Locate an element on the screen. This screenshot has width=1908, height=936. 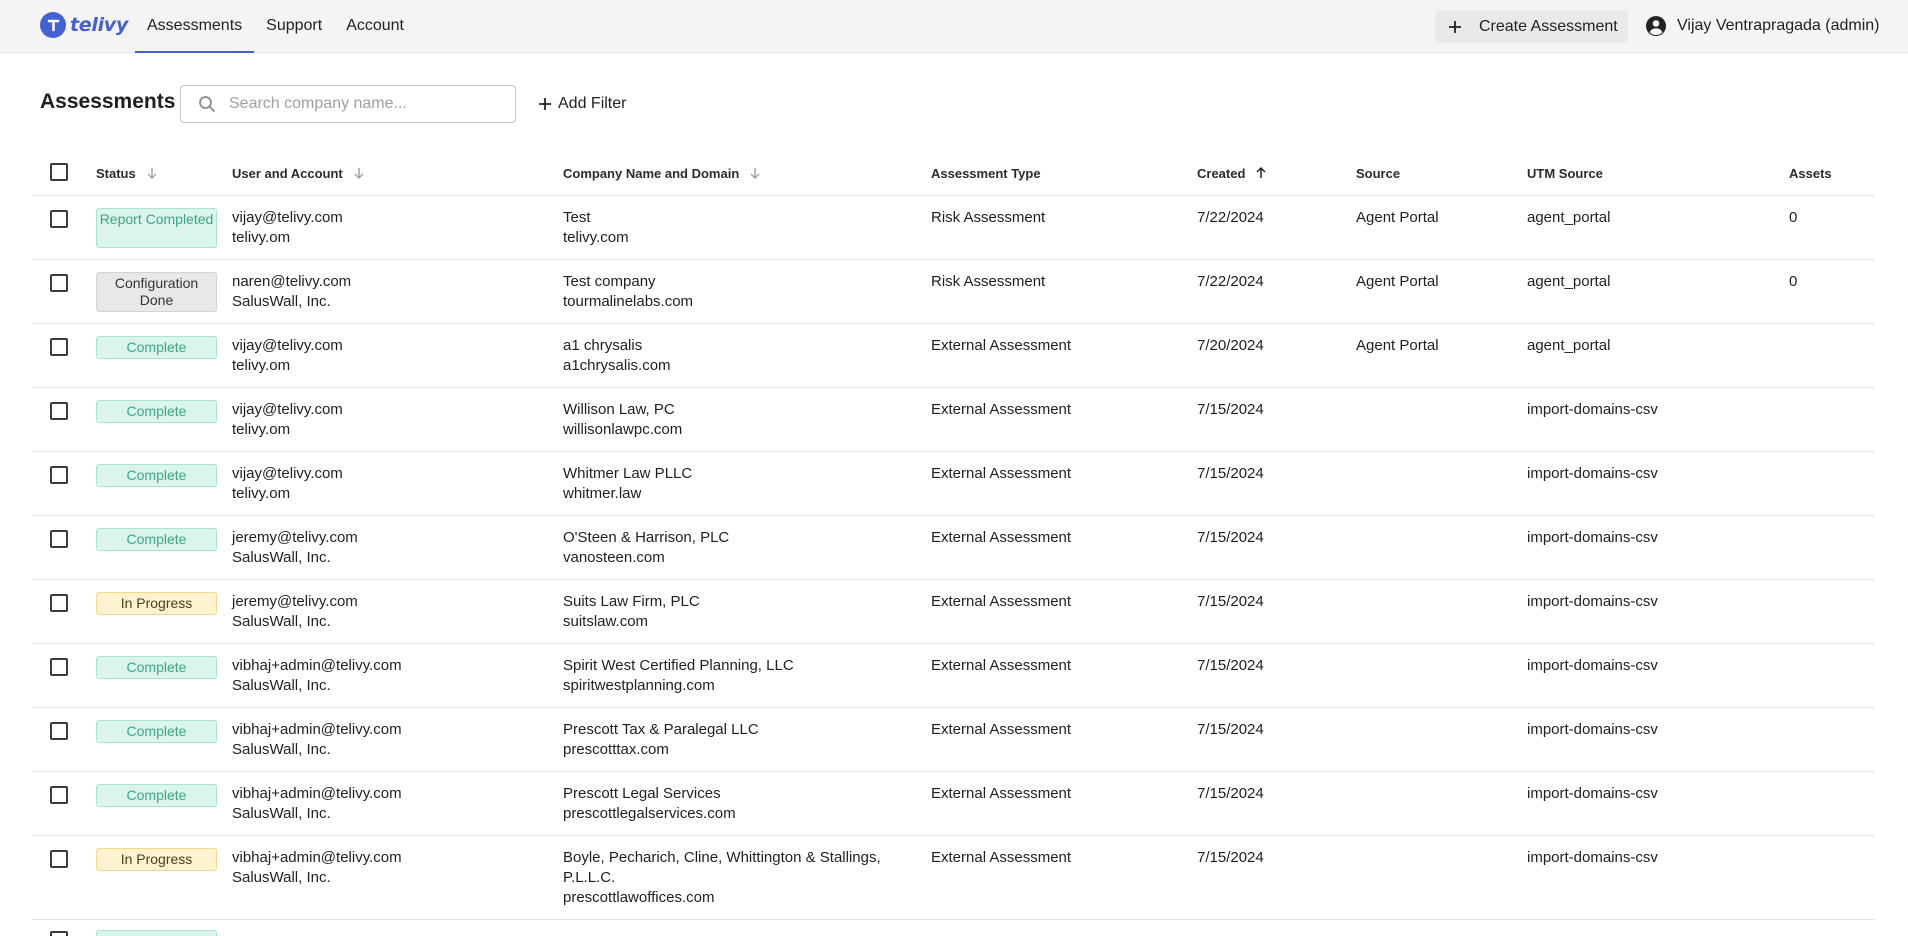
nav-assessments: Assessments is located at coordinates (195, 26).